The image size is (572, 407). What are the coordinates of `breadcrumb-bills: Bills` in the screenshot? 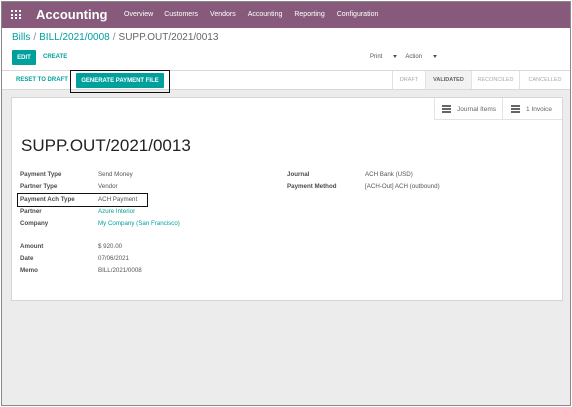 It's located at (21, 37).